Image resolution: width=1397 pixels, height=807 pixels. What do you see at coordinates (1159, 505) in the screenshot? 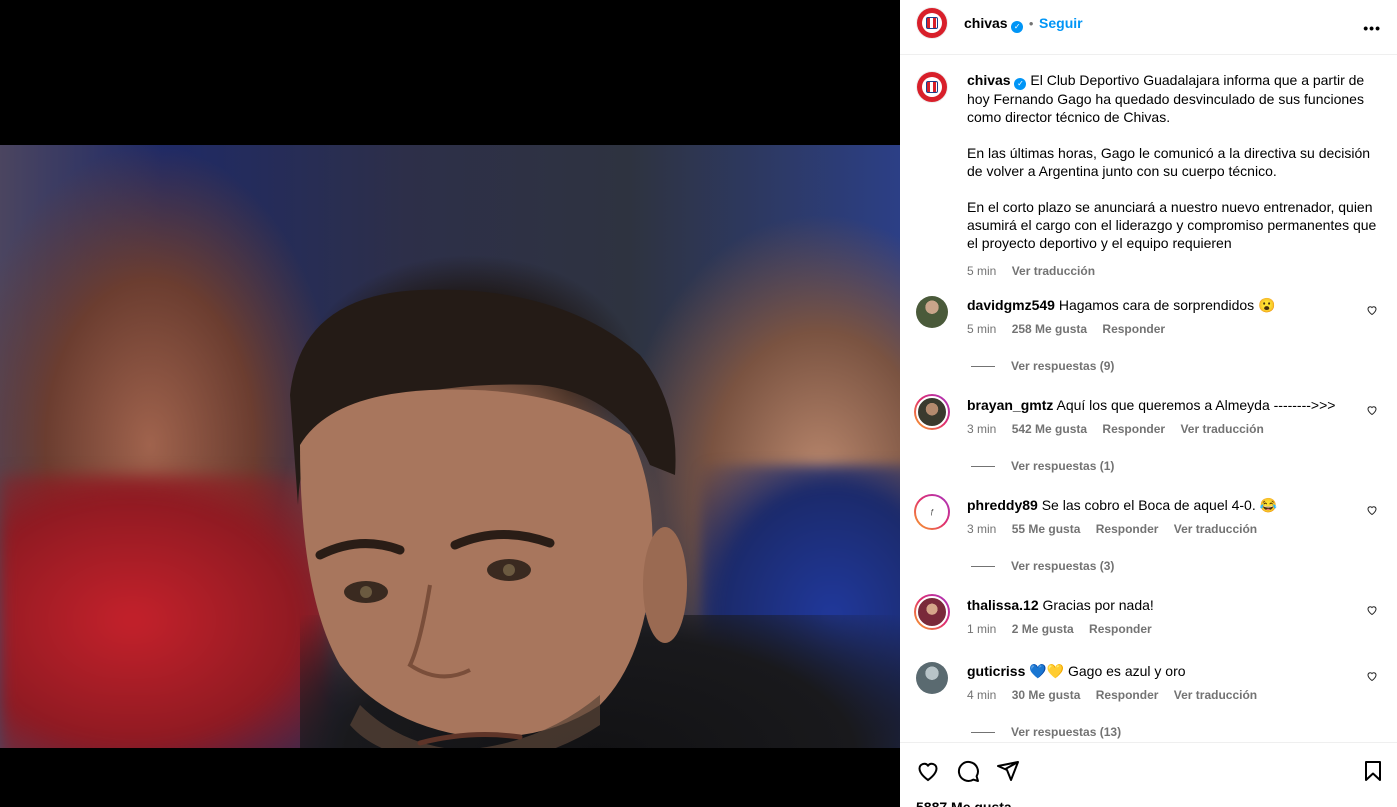
I see `comment-text: Se las cobro el Boca de aquel 4-0. 😂` at bounding box center [1159, 505].